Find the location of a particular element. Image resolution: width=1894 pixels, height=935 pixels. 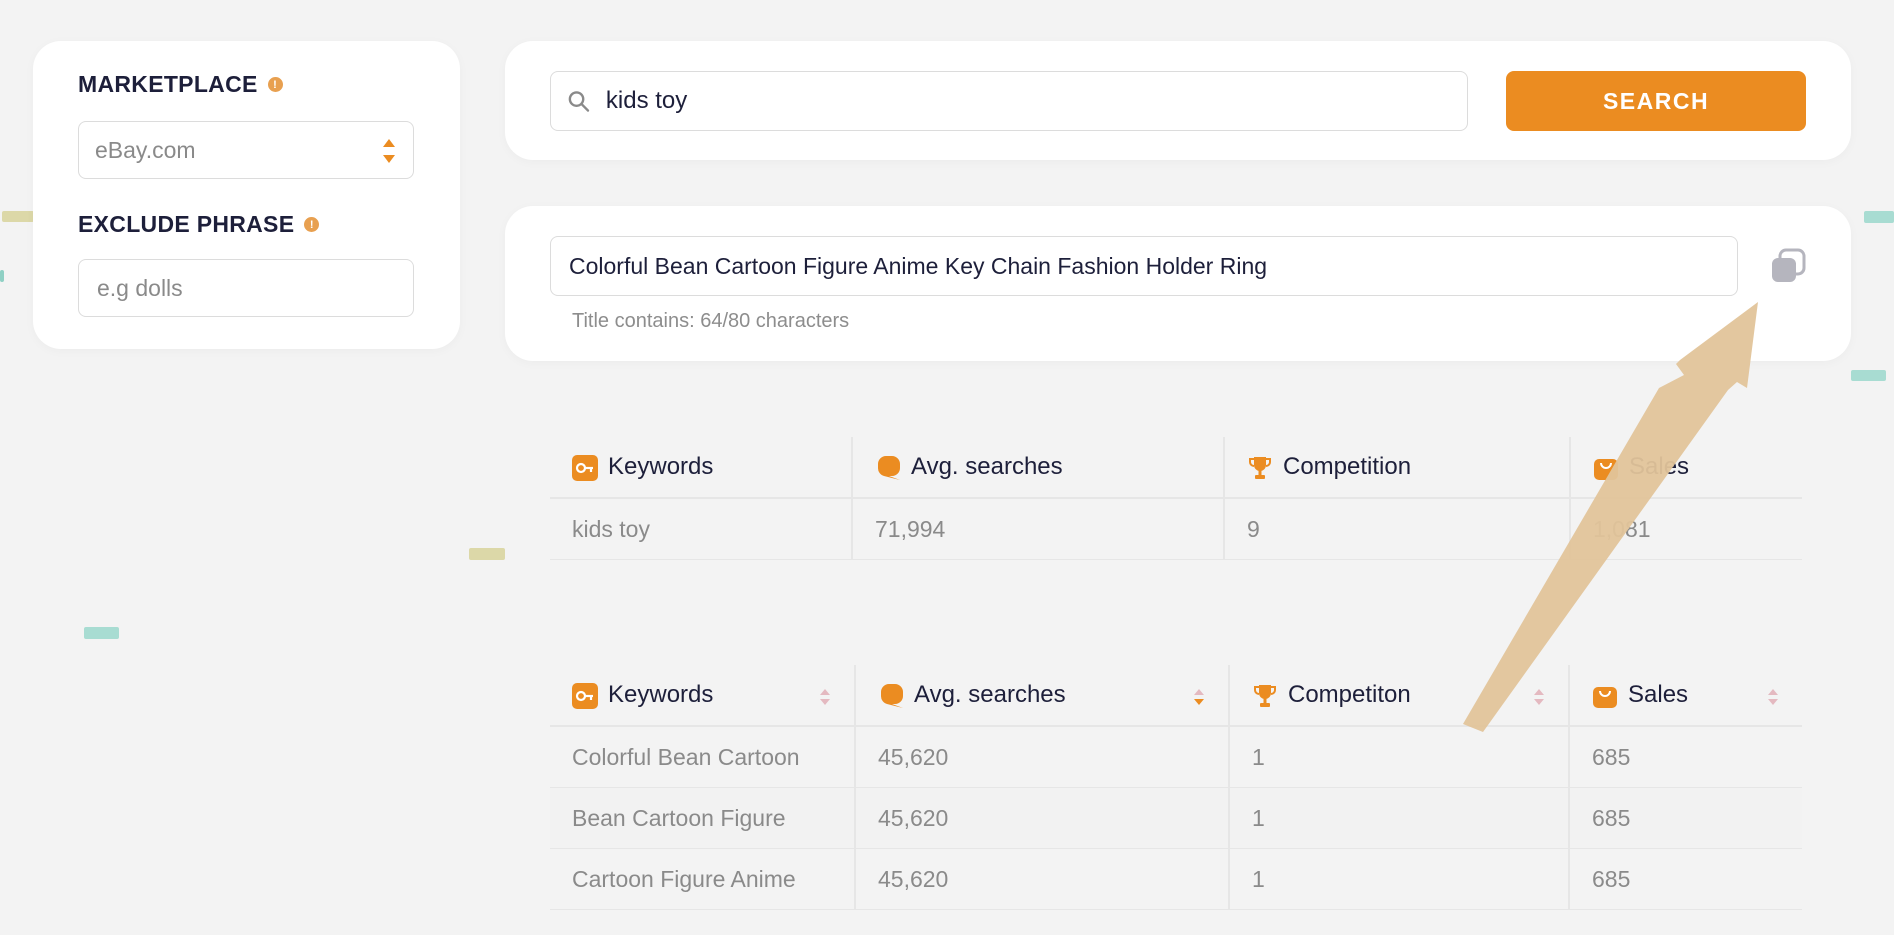

search-button: SEARCH is located at coordinates (1656, 101).